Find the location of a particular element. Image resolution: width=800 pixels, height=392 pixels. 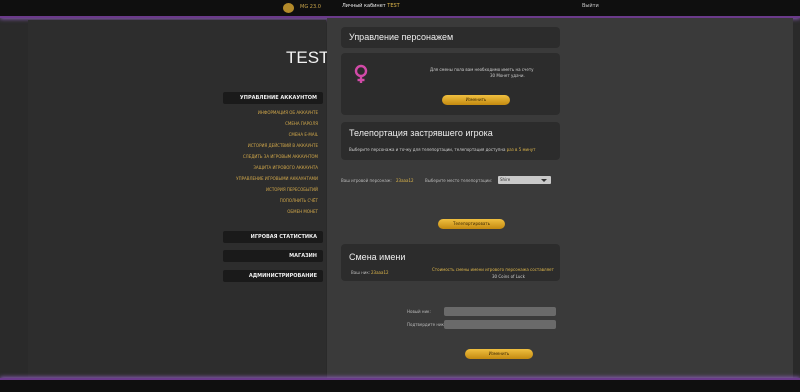

menu-link-manage-accounts: УПРАВЛЕНИЕ ИГРОВЫМИ АККАУНТАМИ is located at coordinates (272, 178).